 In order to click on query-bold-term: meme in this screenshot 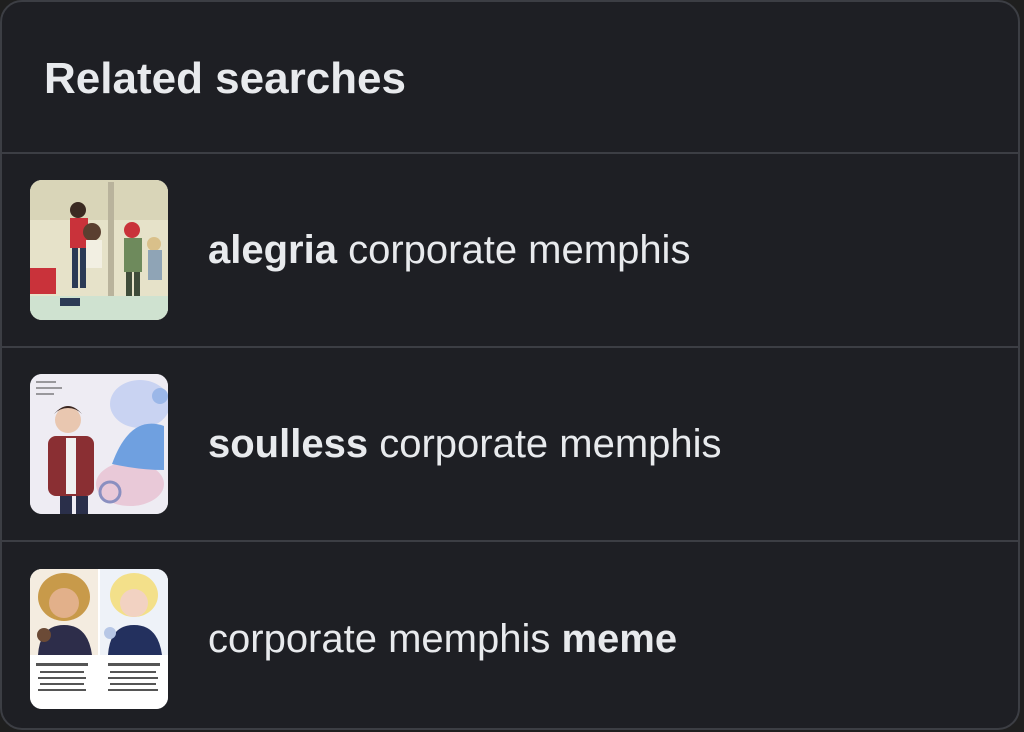, I will do `click(619, 638)`.